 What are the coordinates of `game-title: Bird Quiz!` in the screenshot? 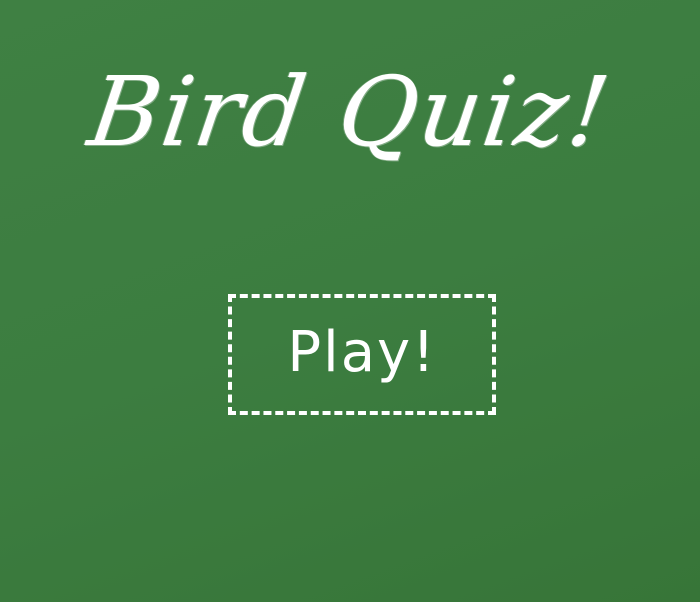 It's located at (350, 112).